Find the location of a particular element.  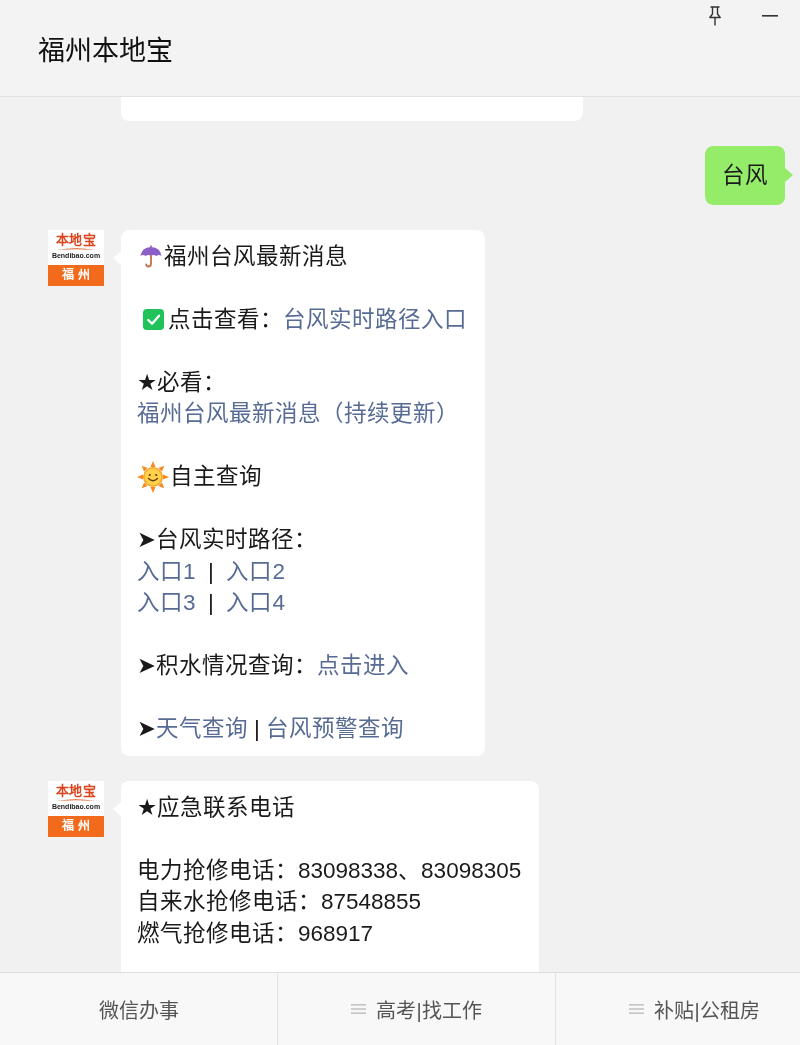

link: 天气查询 is located at coordinates (201, 728).